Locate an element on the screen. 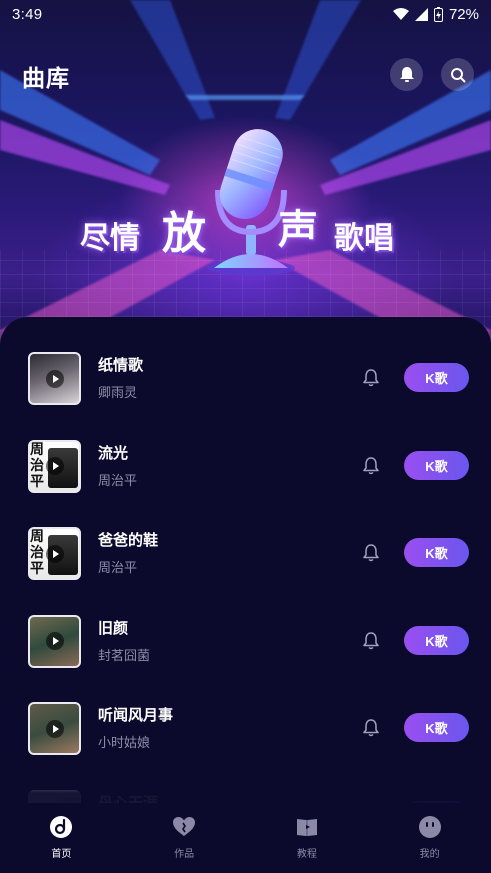  nav-mine: 我的 is located at coordinates (429, 838).